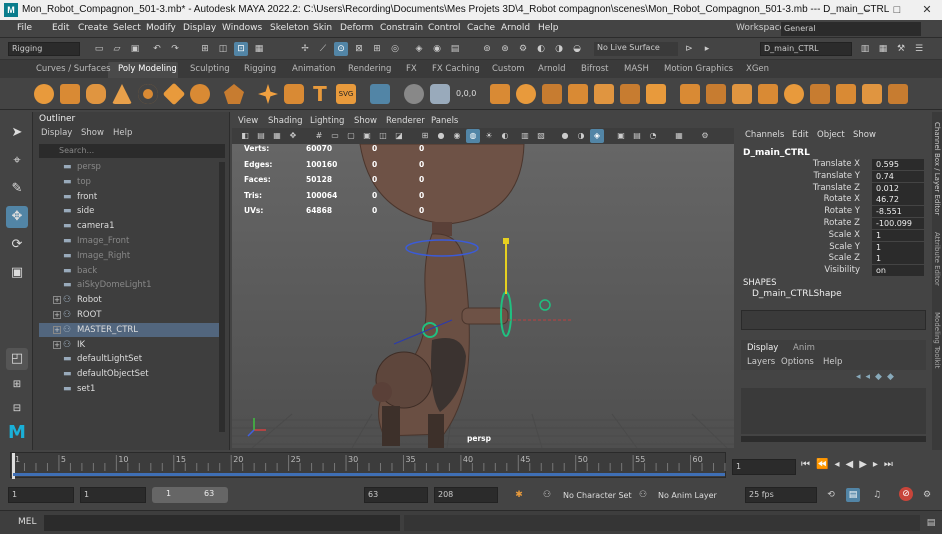  Describe the element at coordinates (898, 212) in the screenshot. I see `channel-value-field: -8.551` at that location.